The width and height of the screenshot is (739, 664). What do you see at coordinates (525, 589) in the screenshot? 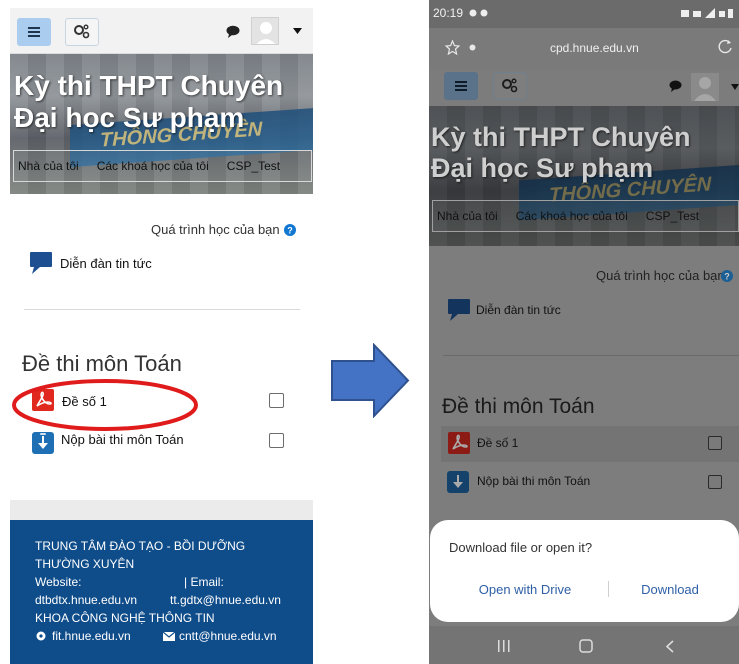
I see `open-with-drive-button: Open with Drive` at bounding box center [525, 589].